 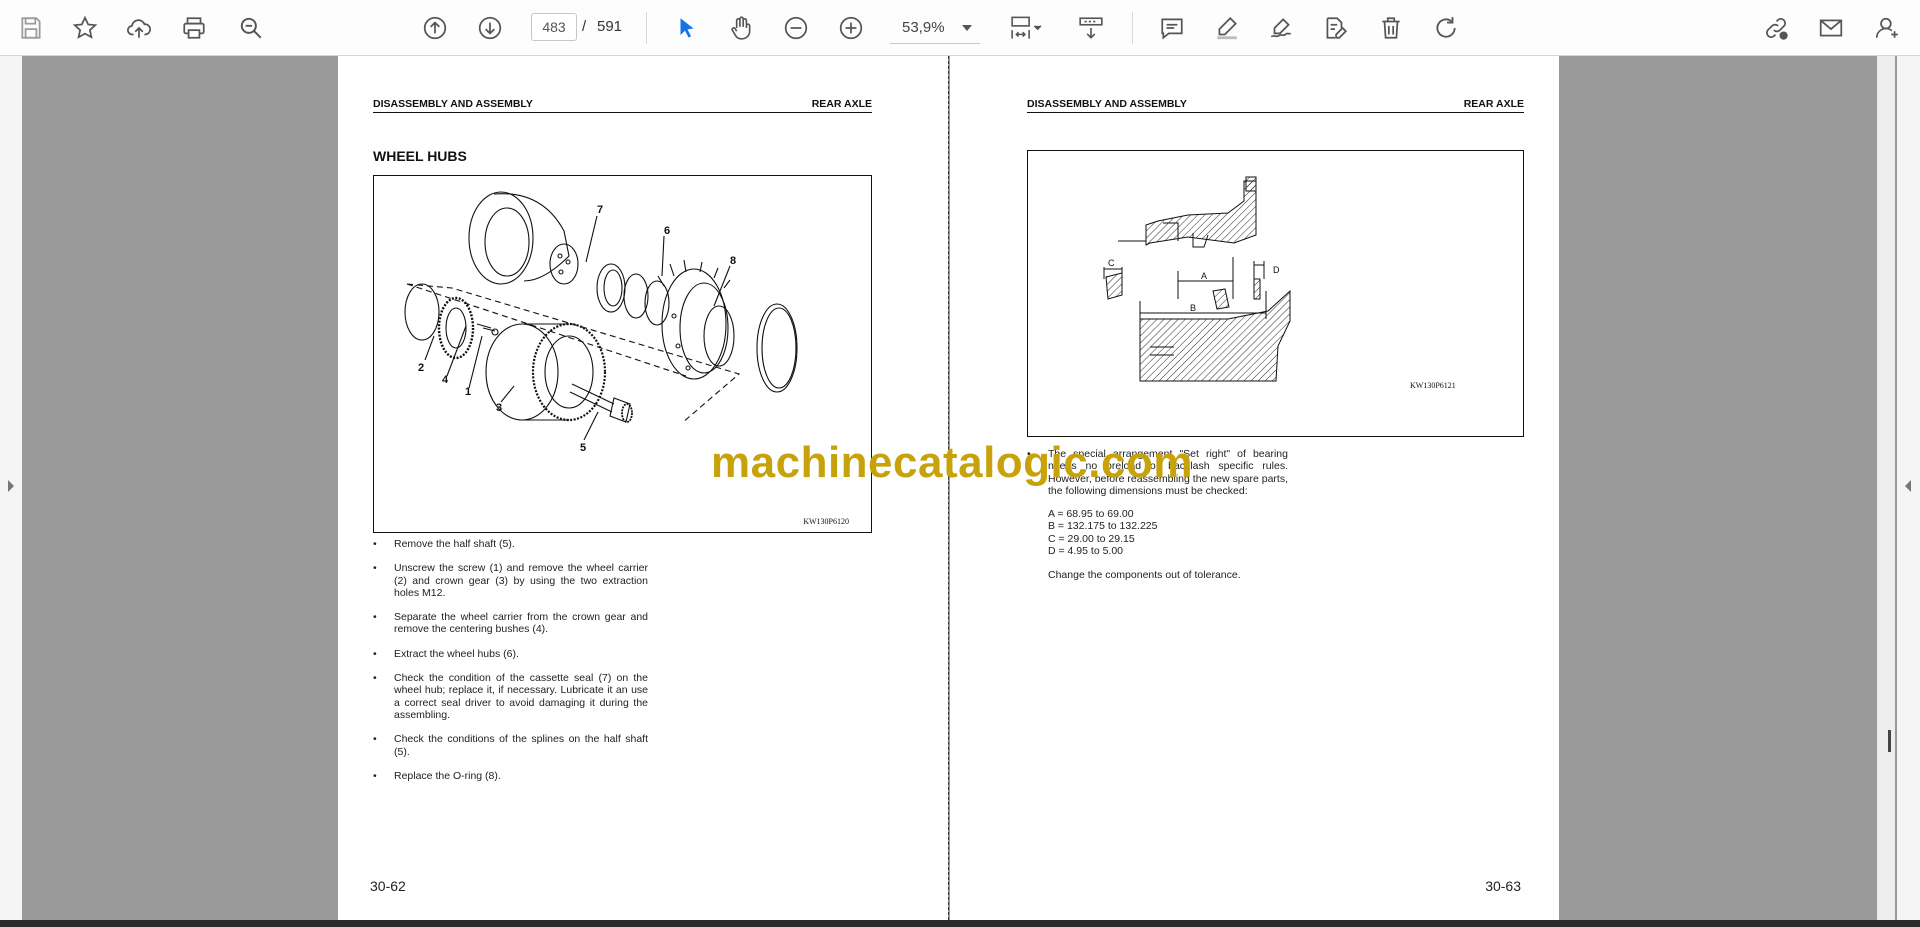 I want to click on share-link-icon, so click(x=1776, y=28).